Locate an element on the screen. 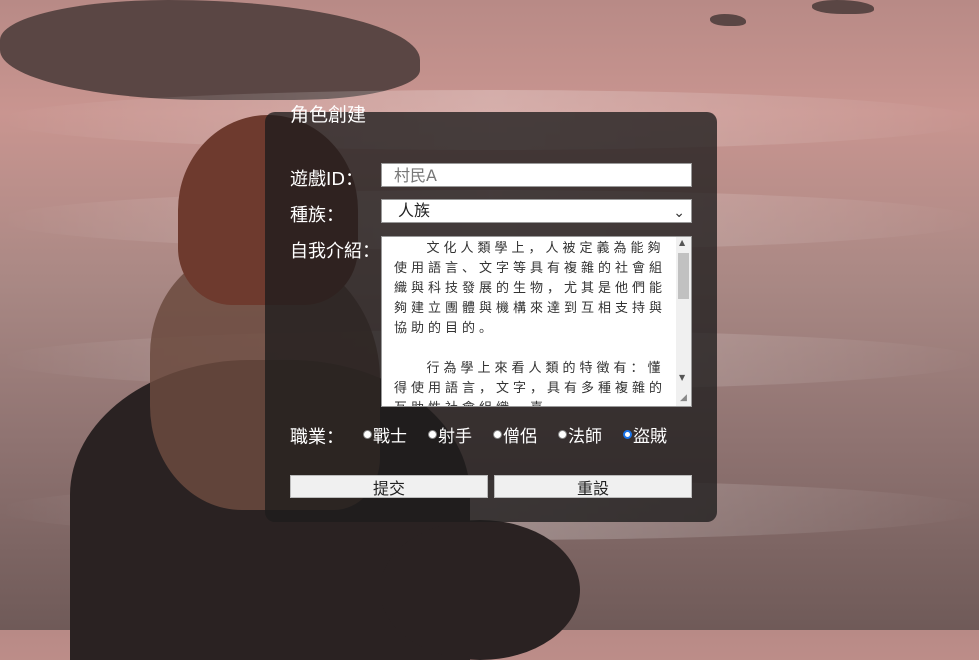  profession-option-thief: 盜賊 is located at coordinates (645, 434).